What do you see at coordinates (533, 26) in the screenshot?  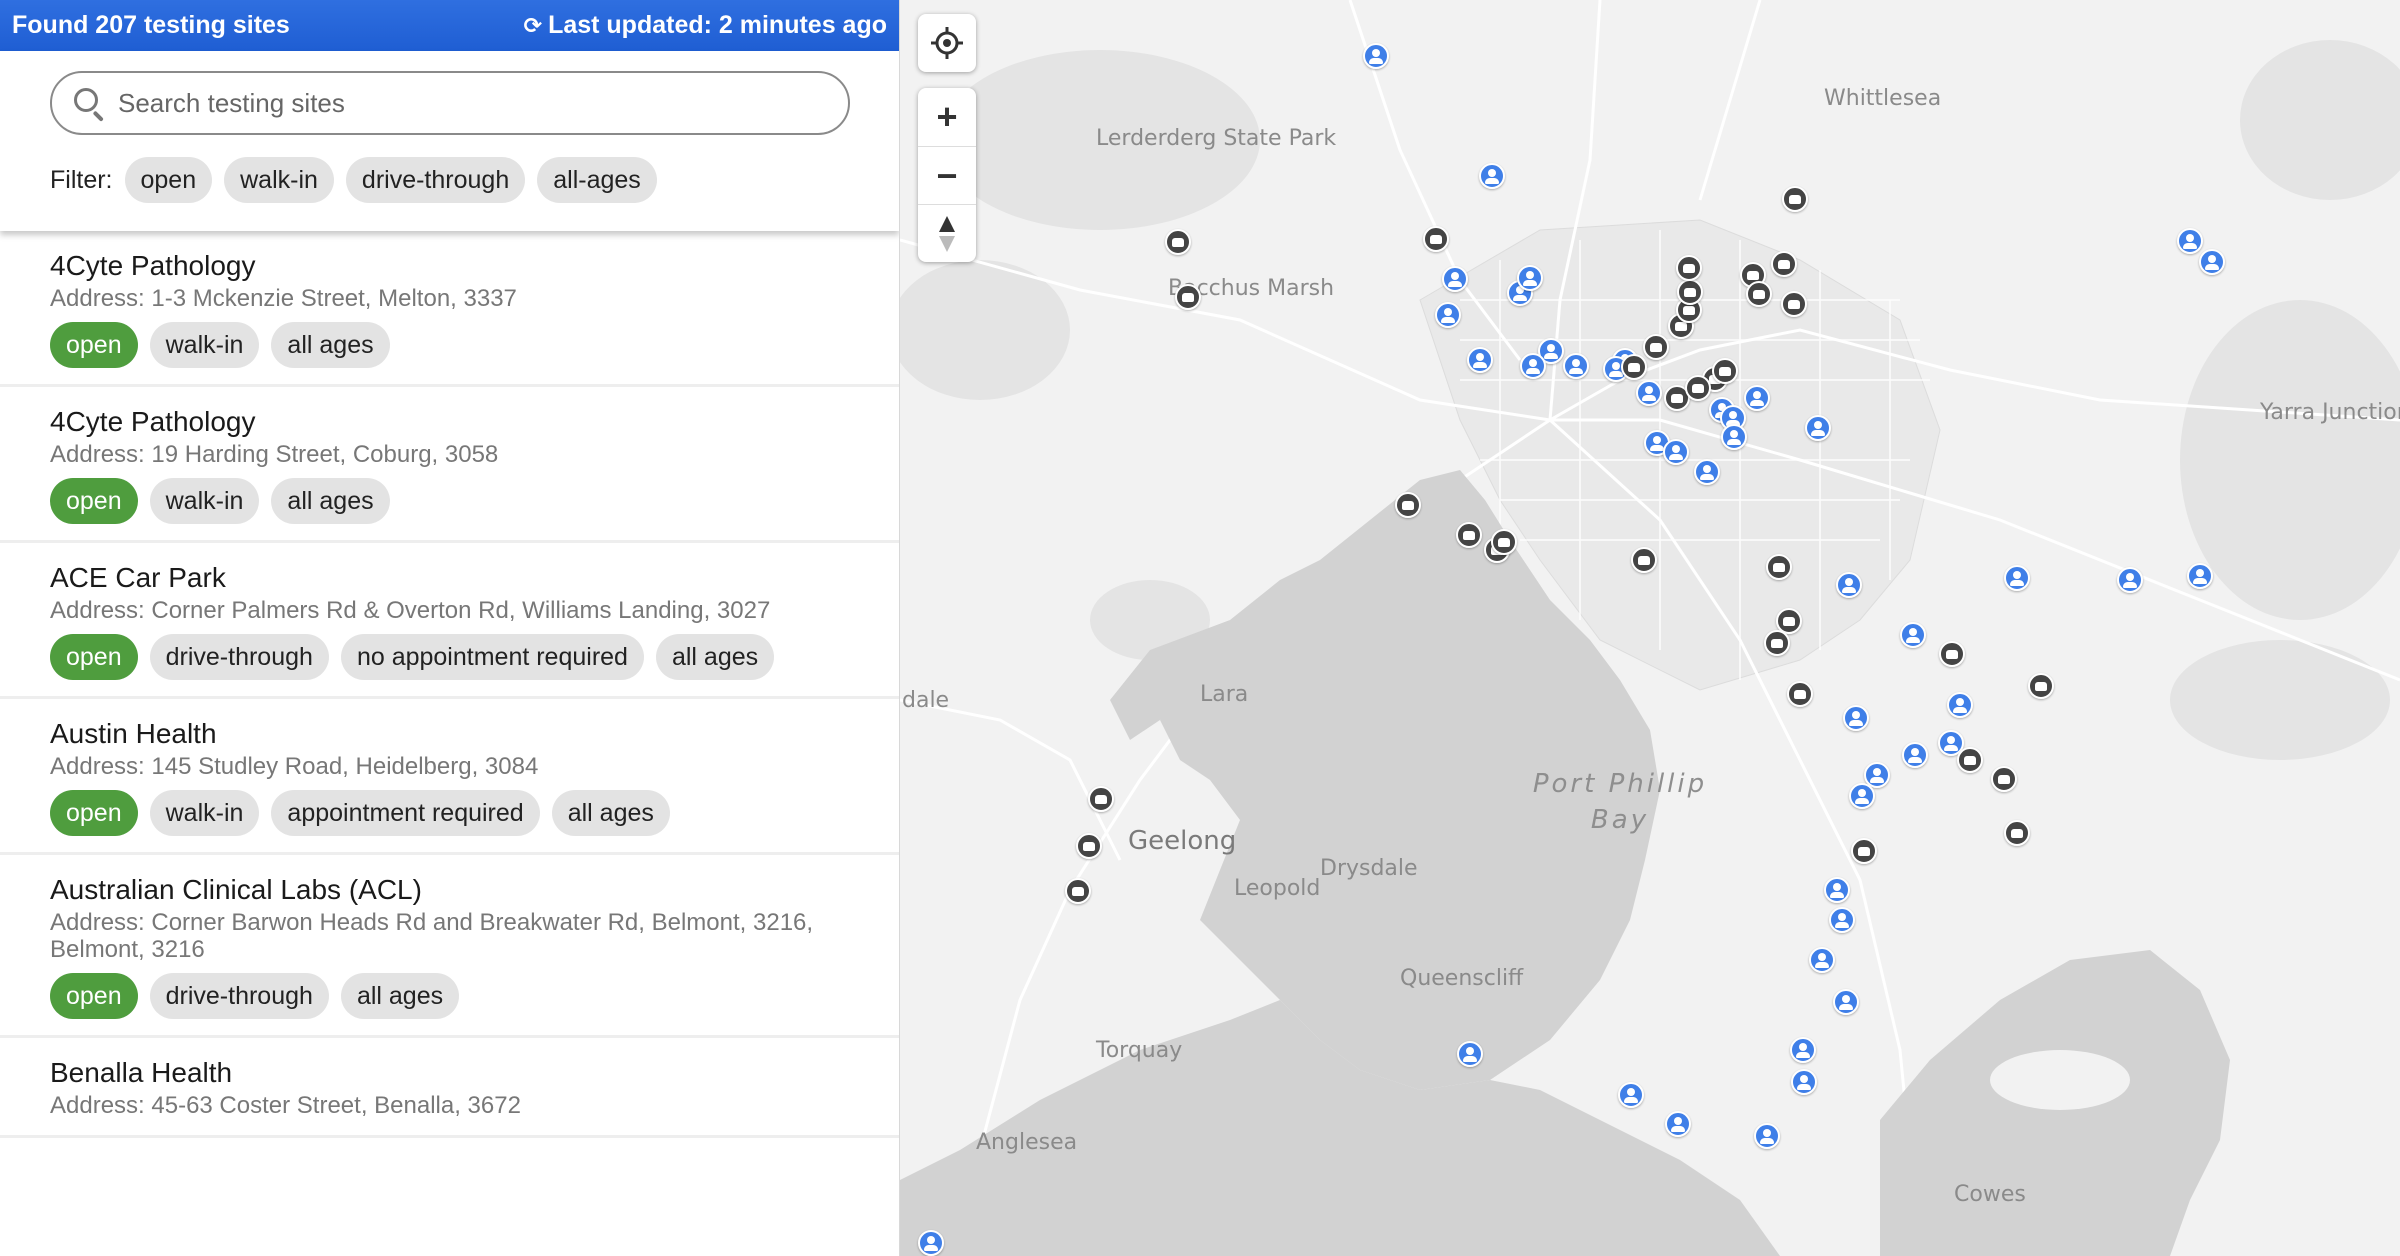 I see `refresh-icon: ⟳` at bounding box center [533, 26].